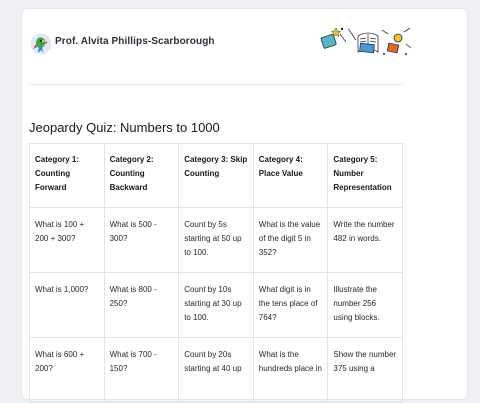 This screenshot has height=403, width=480. I want to click on table-cell: What is 1,000?, so click(67, 305).